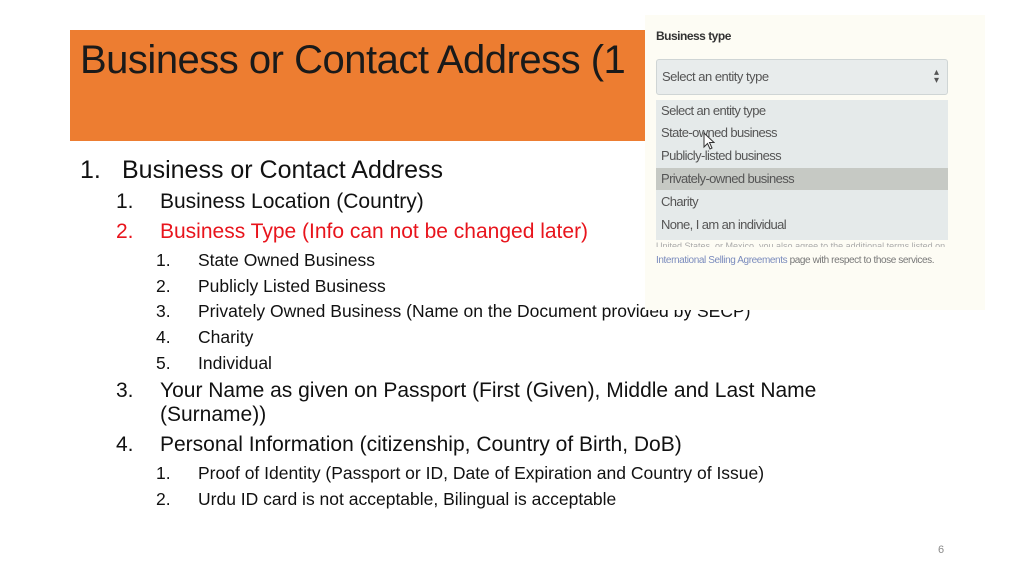  What do you see at coordinates (719, 132) in the screenshot?
I see `option-label: State-owned business` at bounding box center [719, 132].